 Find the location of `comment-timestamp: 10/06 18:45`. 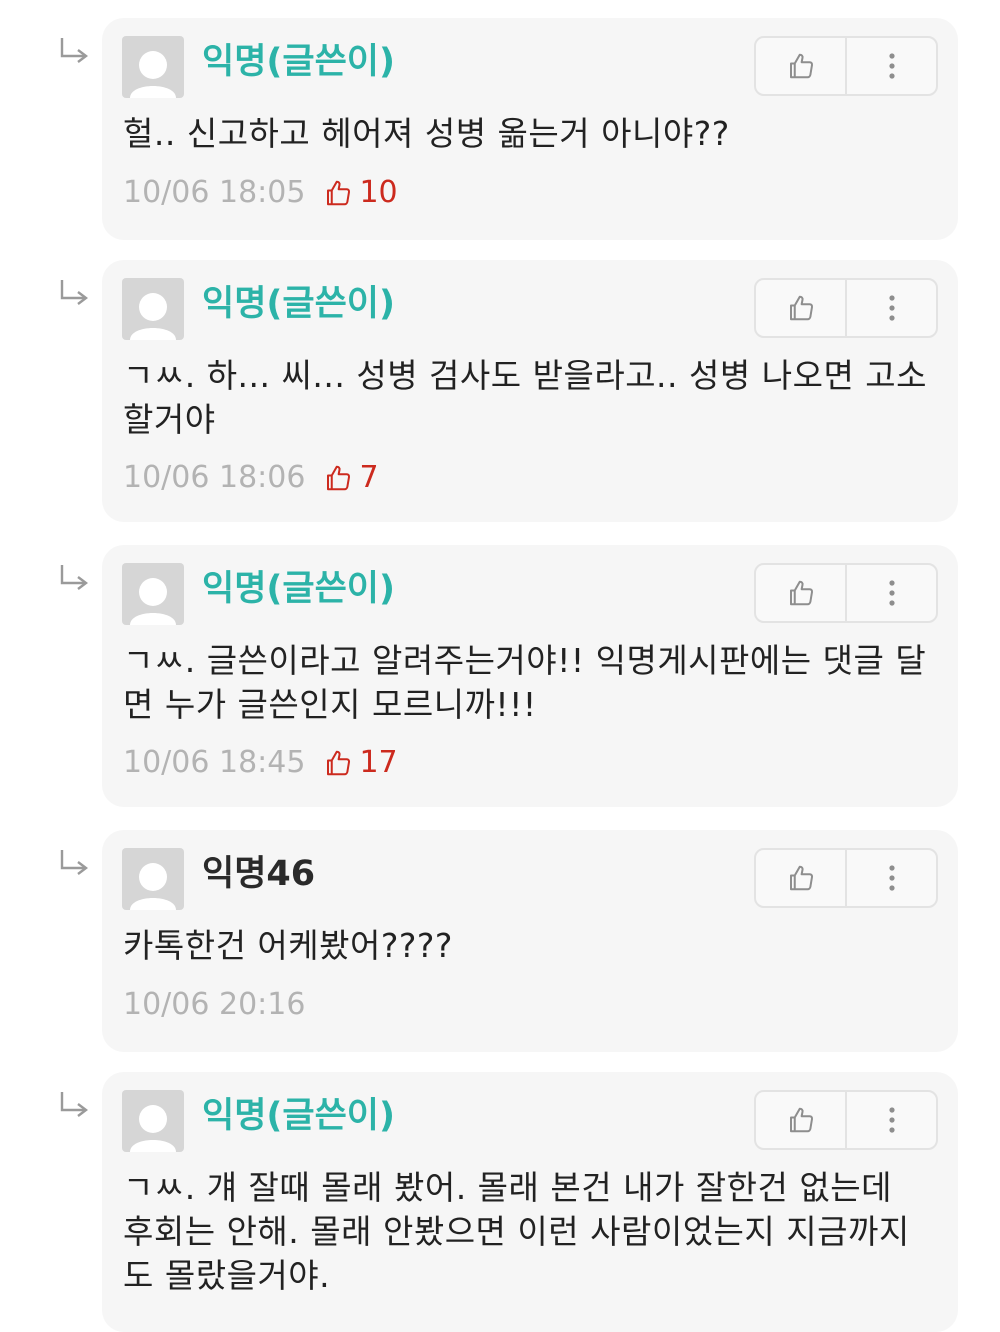

comment-timestamp: 10/06 18:45 is located at coordinates (214, 762).